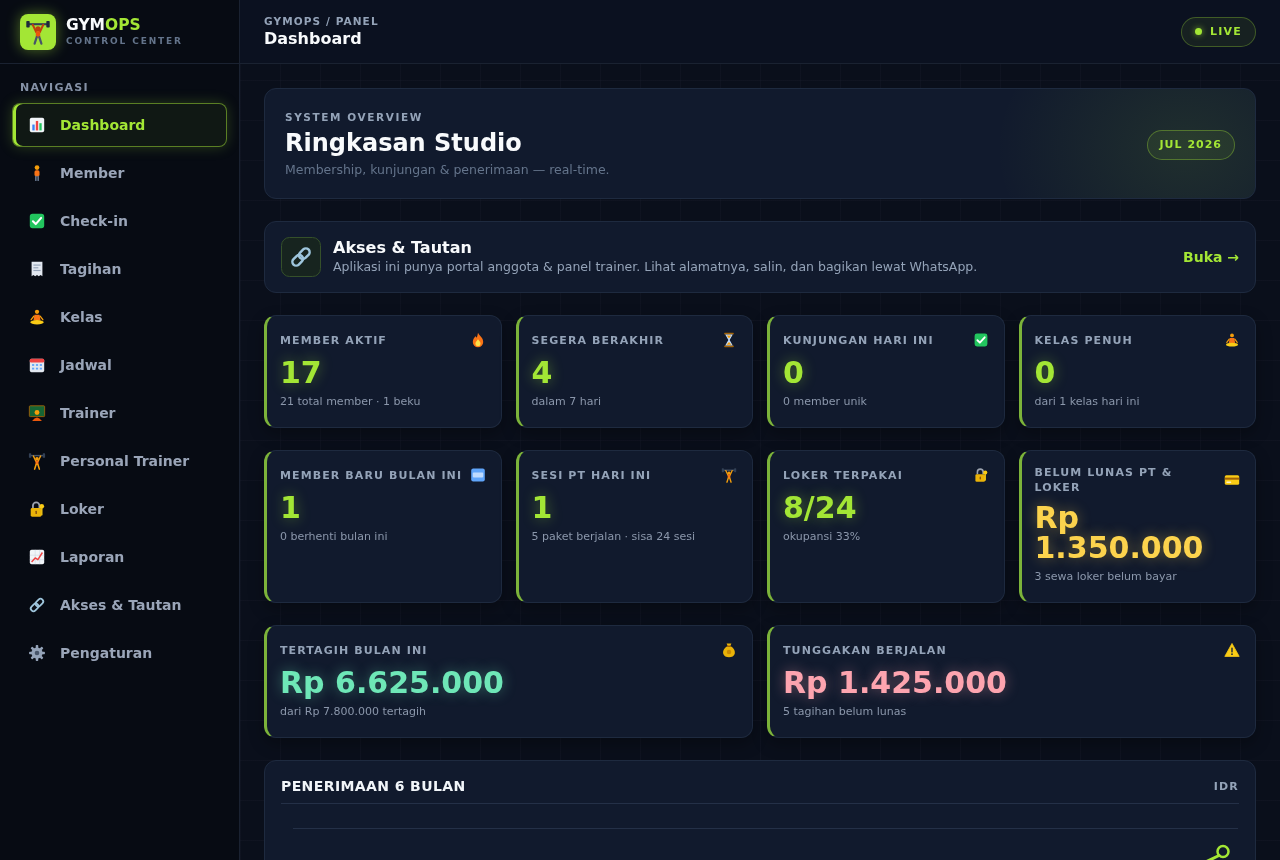 Image resolution: width=1280 pixels, height=860 pixels. What do you see at coordinates (1199, 31) in the screenshot?
I see `status-dot-icon` at bounding box center [1199, 31].